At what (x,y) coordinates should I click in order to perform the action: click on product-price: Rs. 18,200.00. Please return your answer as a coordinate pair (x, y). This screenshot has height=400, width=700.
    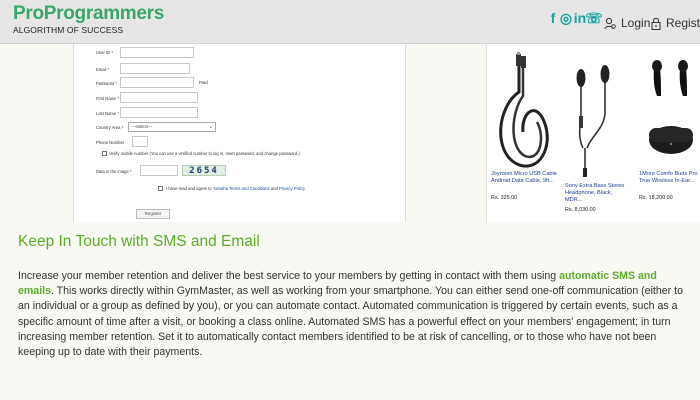
    Looking at the image, I should click on (656, 198).